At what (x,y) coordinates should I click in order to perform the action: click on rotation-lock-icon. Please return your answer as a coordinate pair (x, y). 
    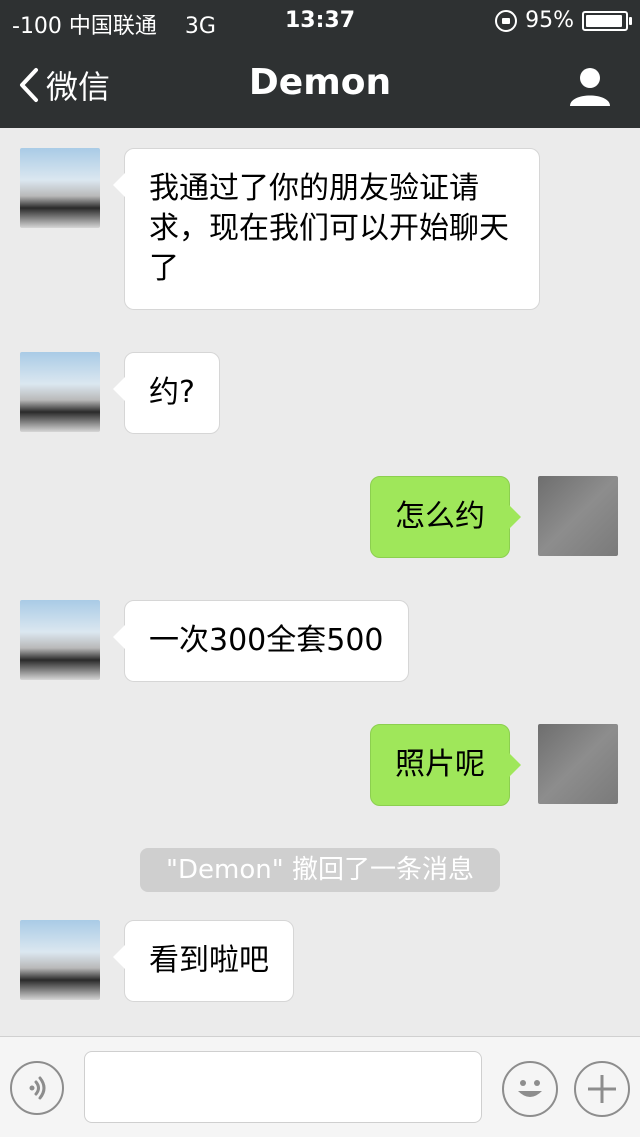
    Looking at the image, I should click on (506, 20).